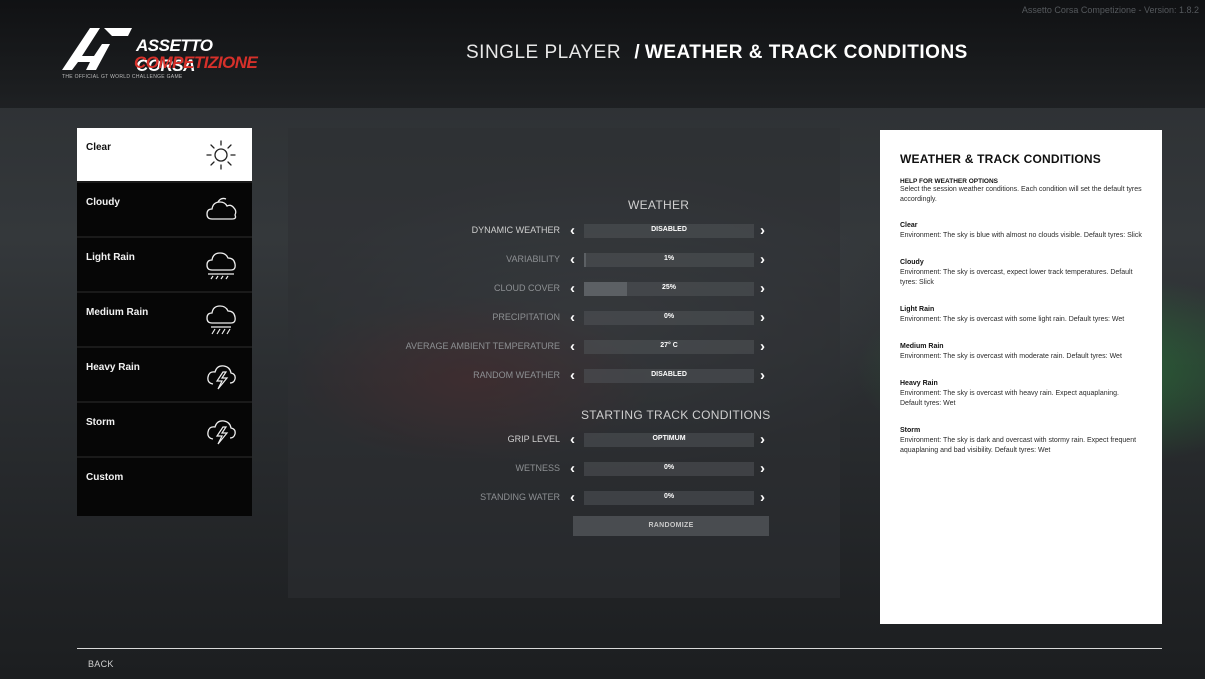  What do you see at coordinates (526, 288) in the screenshot?
I see `setting-label: CLOUD COVER` at bounding box center [526, 288].